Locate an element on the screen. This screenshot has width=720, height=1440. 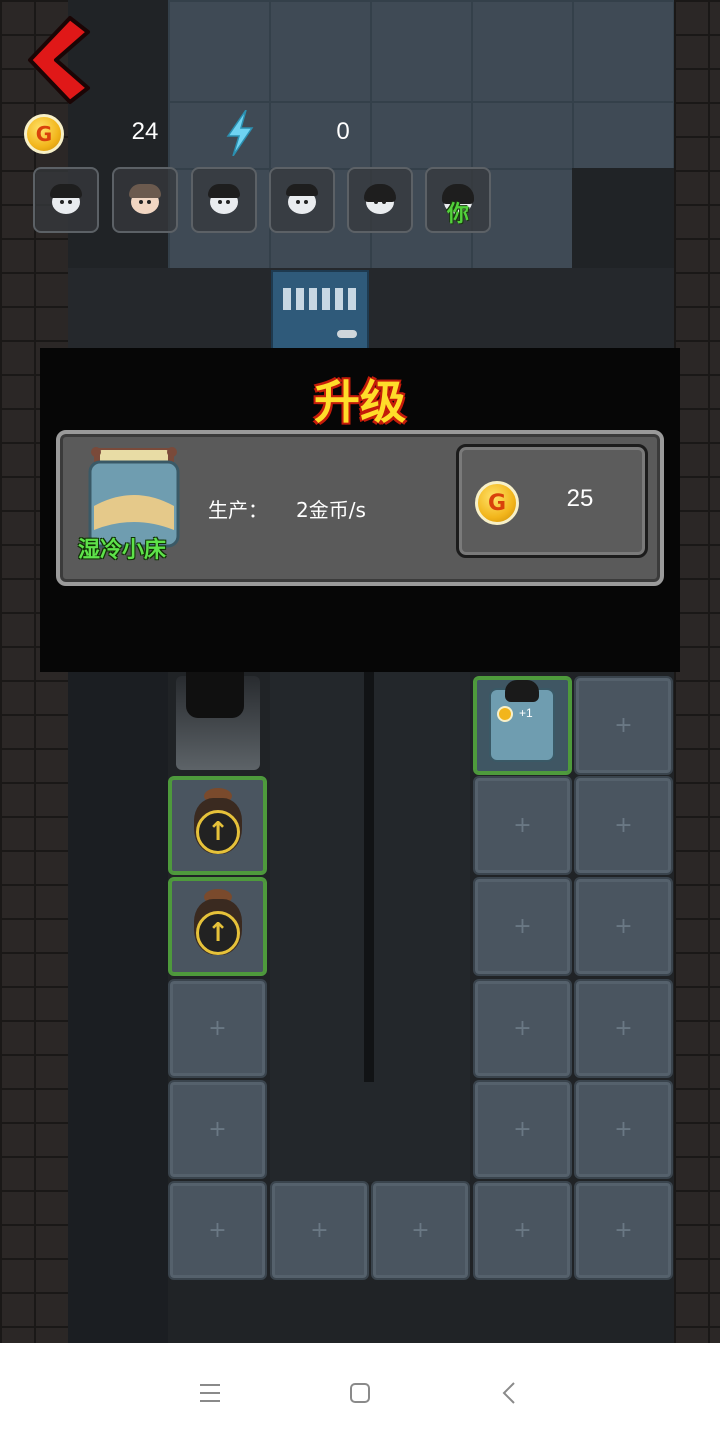
girl-icon is located at coordinates (380, 200).